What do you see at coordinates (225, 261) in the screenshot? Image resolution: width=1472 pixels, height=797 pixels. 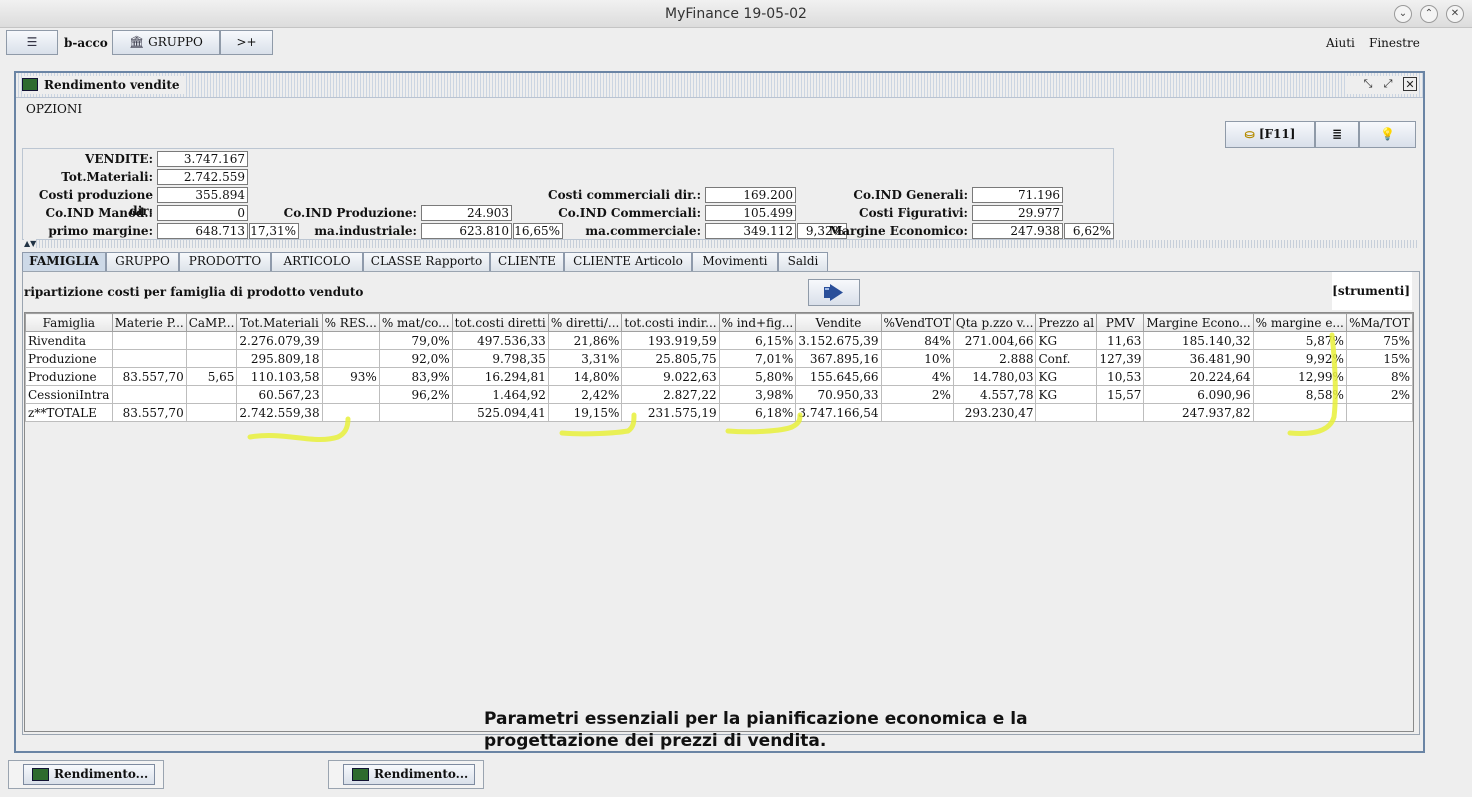 I see `tab-prodotto: PRODOTTO` at bounding box center [225, 261].